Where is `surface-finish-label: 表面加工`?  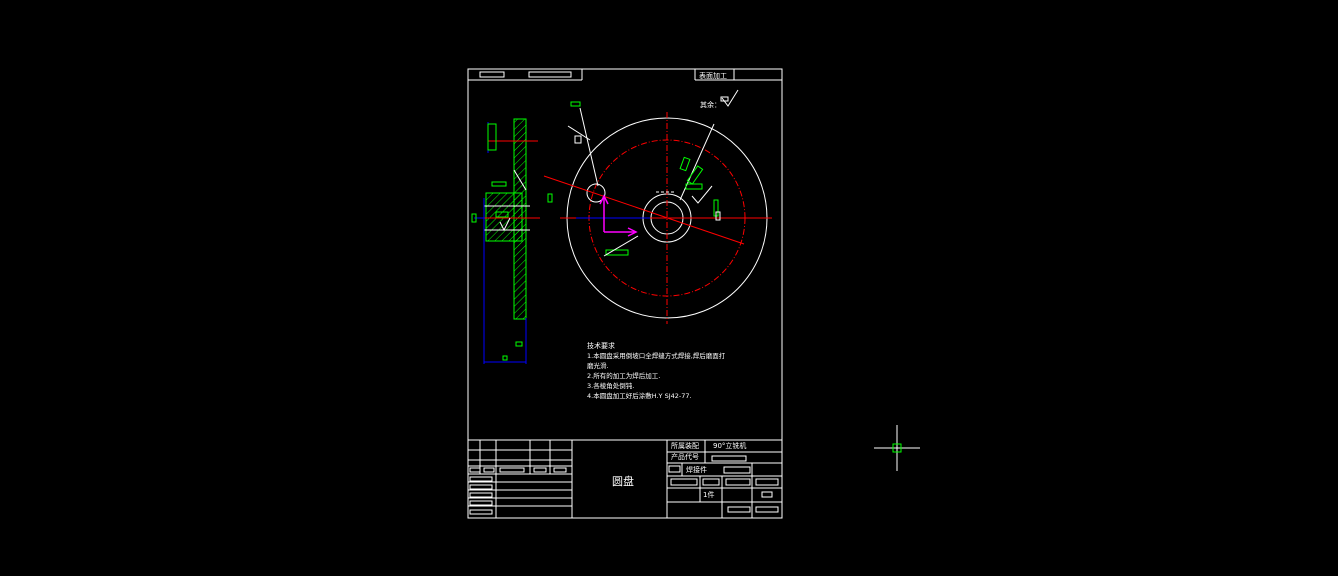 surface-finish-label: 表面加工 is located at coordinates (713, 75).